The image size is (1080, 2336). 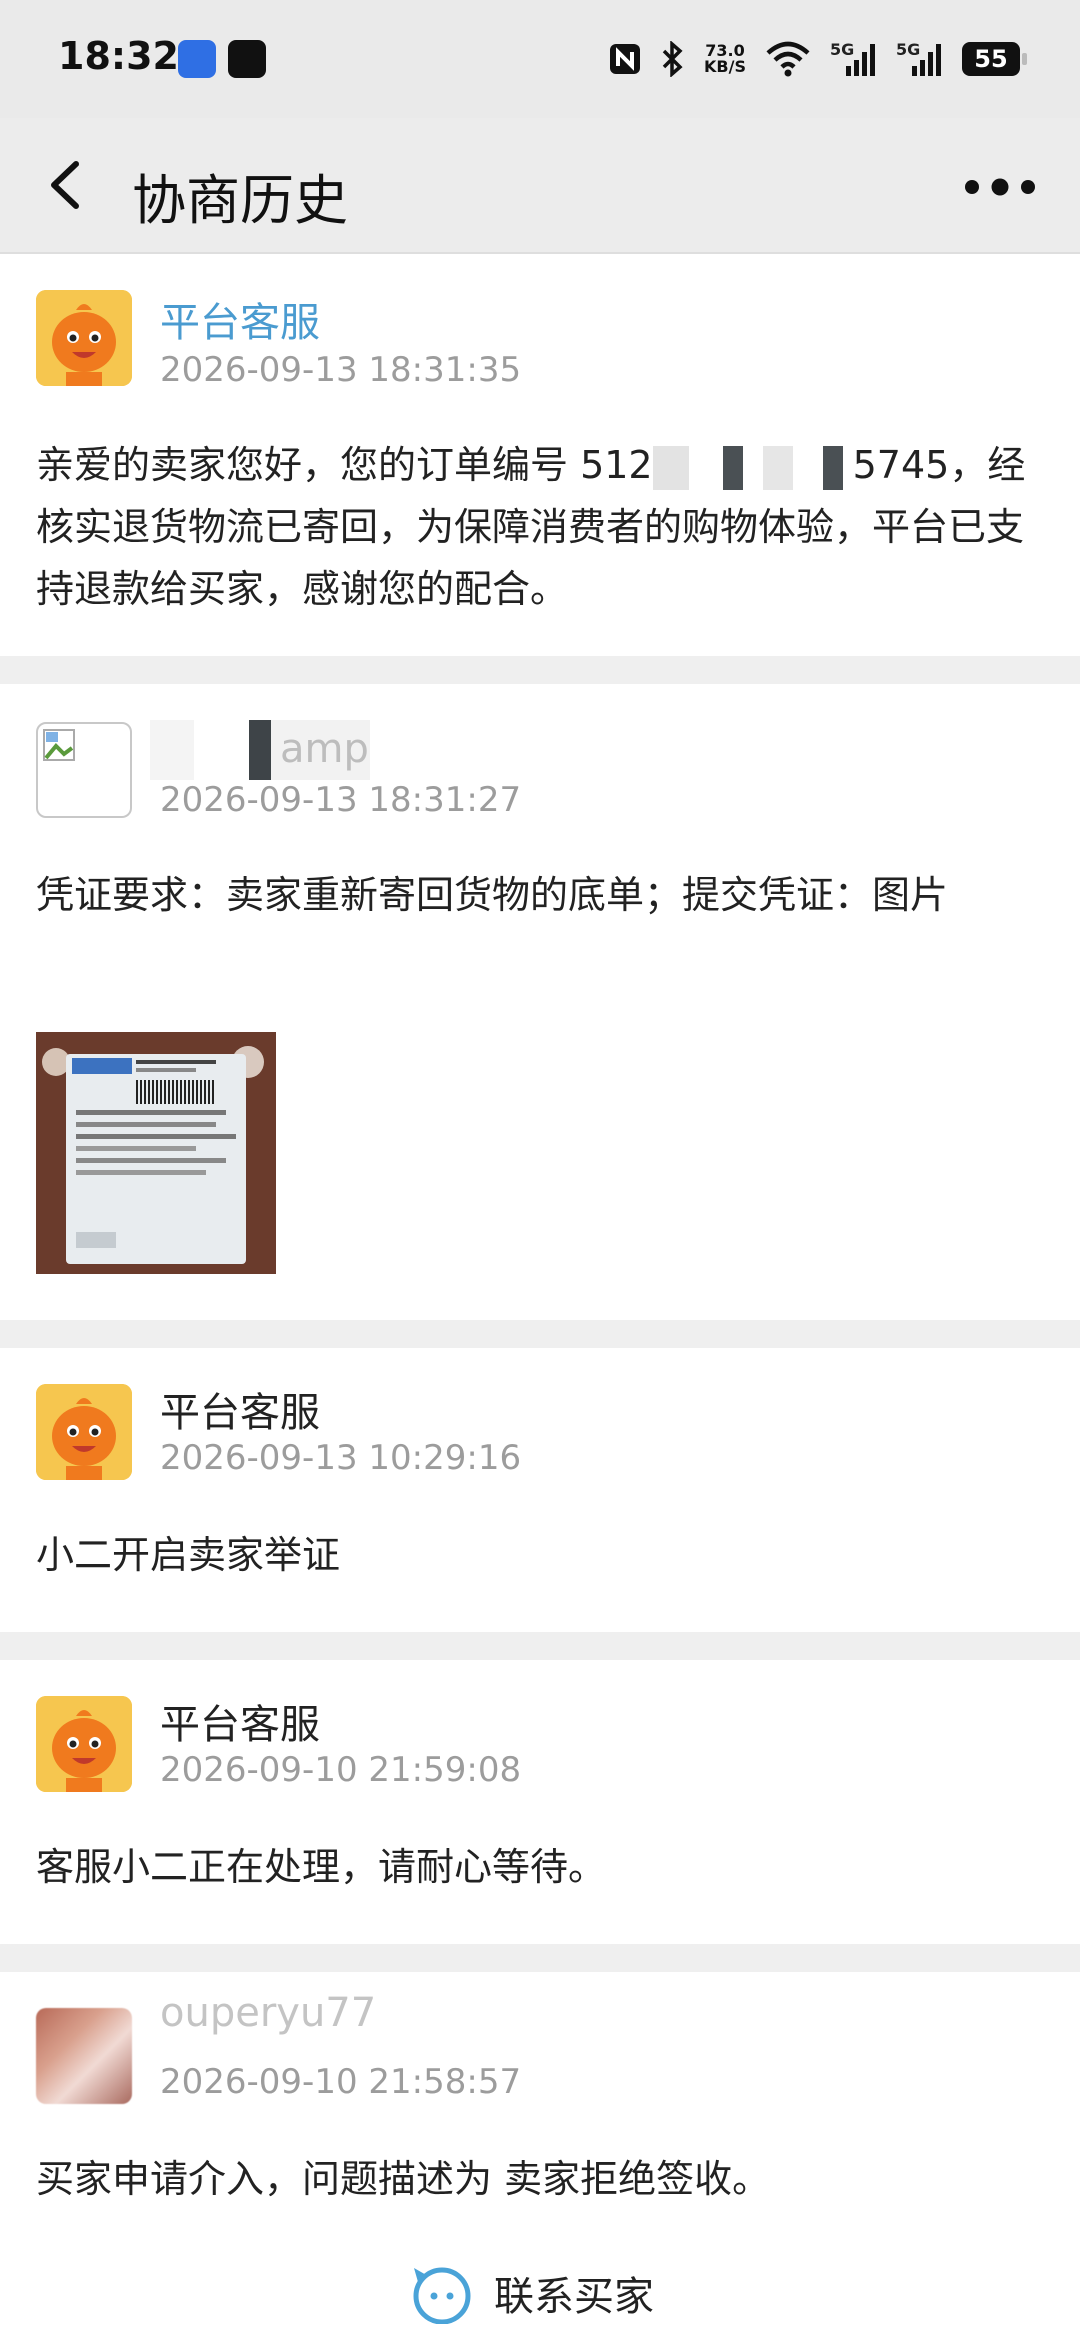 I want to click on evidence-photo, so click(x=156, y=1153).